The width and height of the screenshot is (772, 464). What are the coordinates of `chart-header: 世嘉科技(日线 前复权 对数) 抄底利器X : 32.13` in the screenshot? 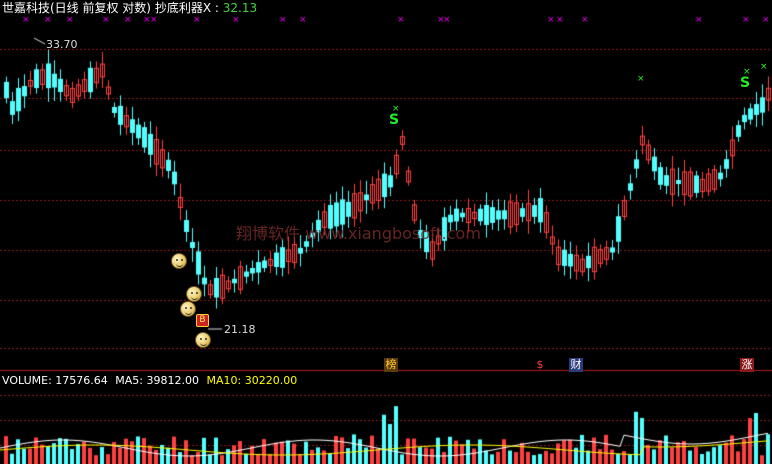 It's located at (129, 8).